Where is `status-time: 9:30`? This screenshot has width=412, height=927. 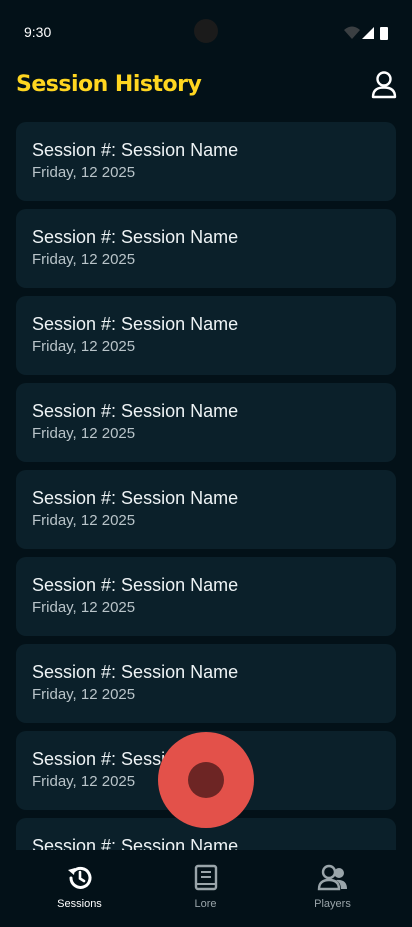
status-time: 9:30 is located at coordinates (38, 32).